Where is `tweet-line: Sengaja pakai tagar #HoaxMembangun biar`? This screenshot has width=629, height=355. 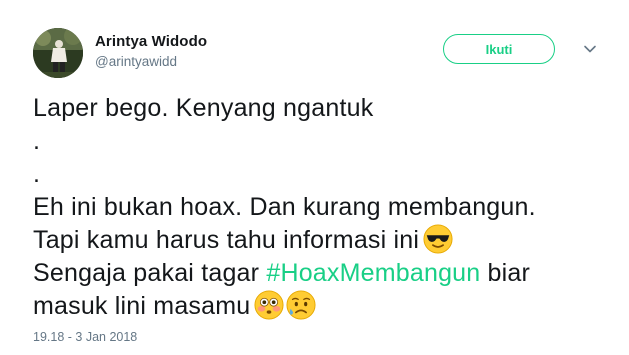 tweet-line: Sengaja pakai tagar #HoaxMembangun biar is located at coordinates (318, 273).